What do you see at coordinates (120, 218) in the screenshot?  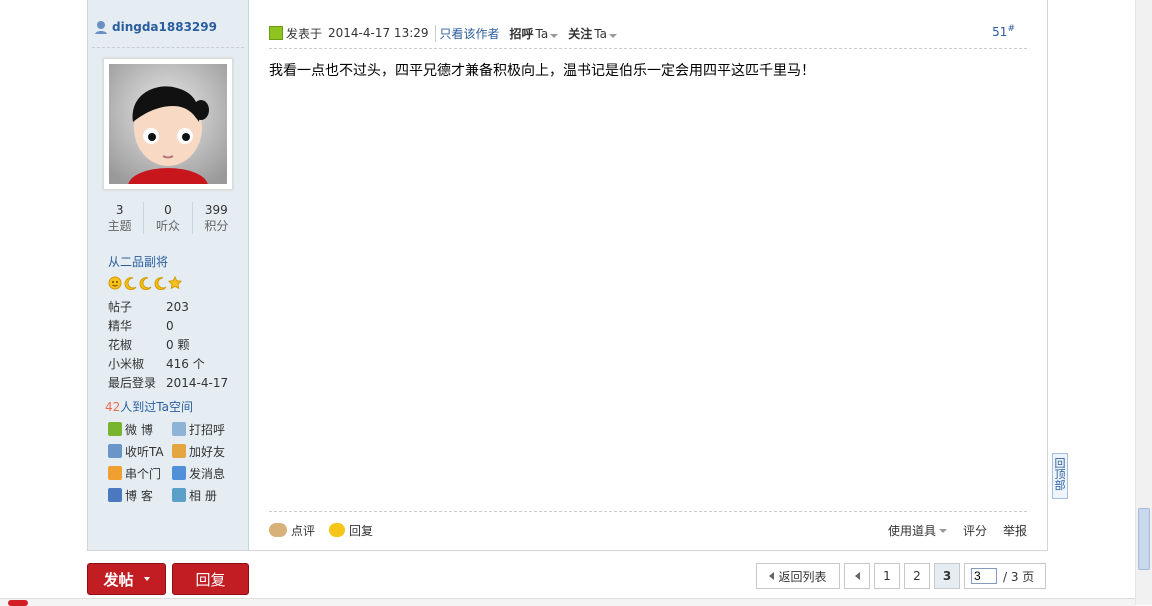 I see `stat-threads: 3 主题` at bounding box center [120, 218].